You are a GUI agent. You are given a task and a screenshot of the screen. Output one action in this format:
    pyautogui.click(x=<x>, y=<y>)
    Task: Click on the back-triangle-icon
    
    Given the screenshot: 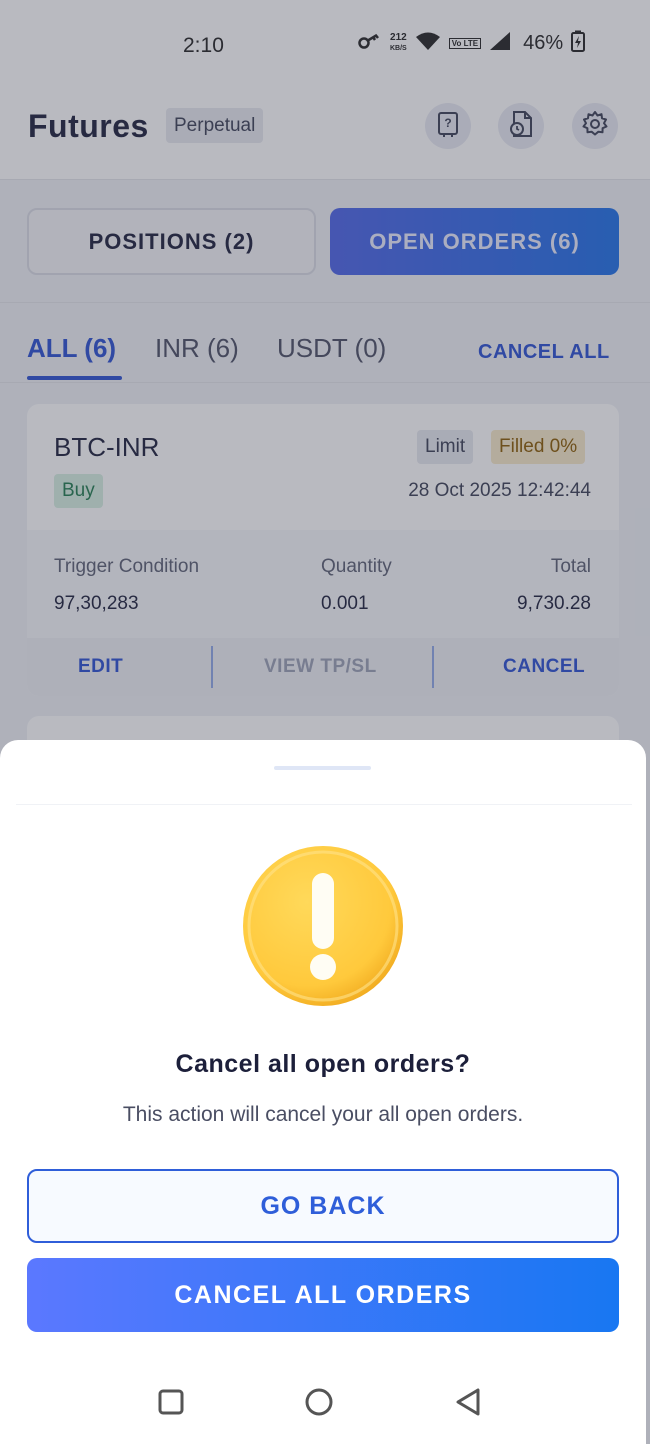 What is the action you would take?
    pyautogui.click(x=468, y=1402)
    